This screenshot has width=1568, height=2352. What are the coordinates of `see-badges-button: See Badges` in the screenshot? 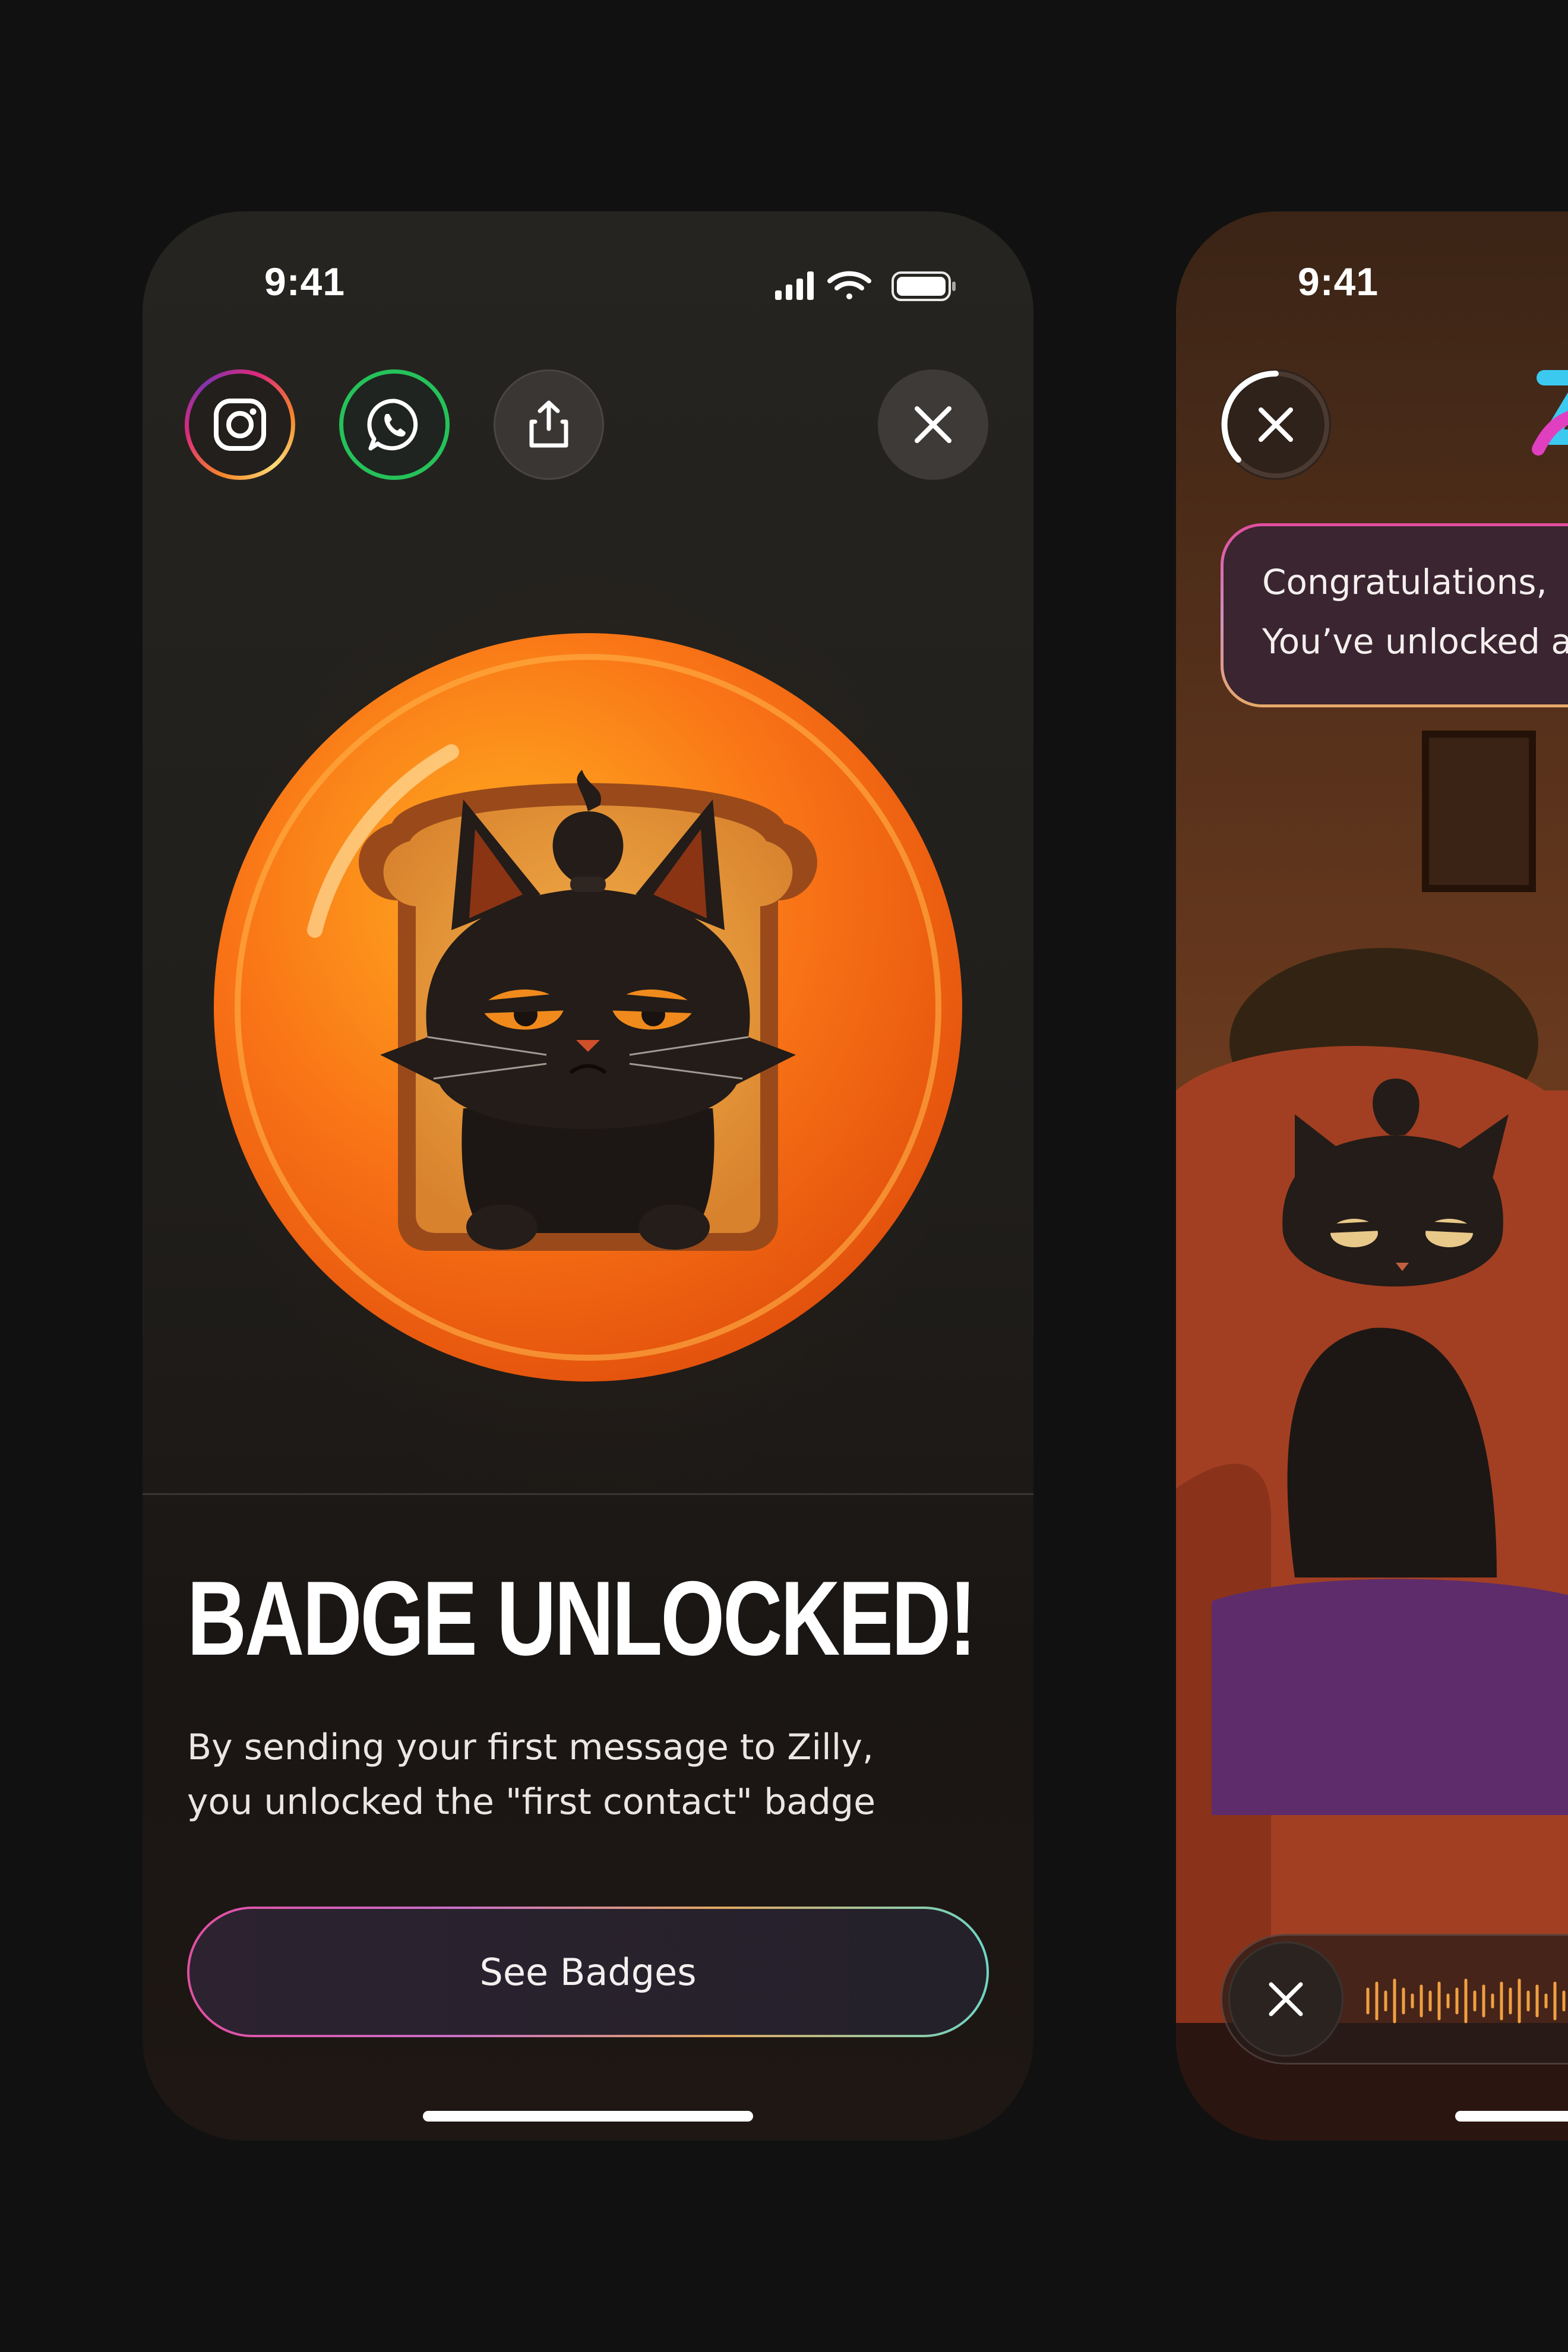 It's located at (588, 1972).